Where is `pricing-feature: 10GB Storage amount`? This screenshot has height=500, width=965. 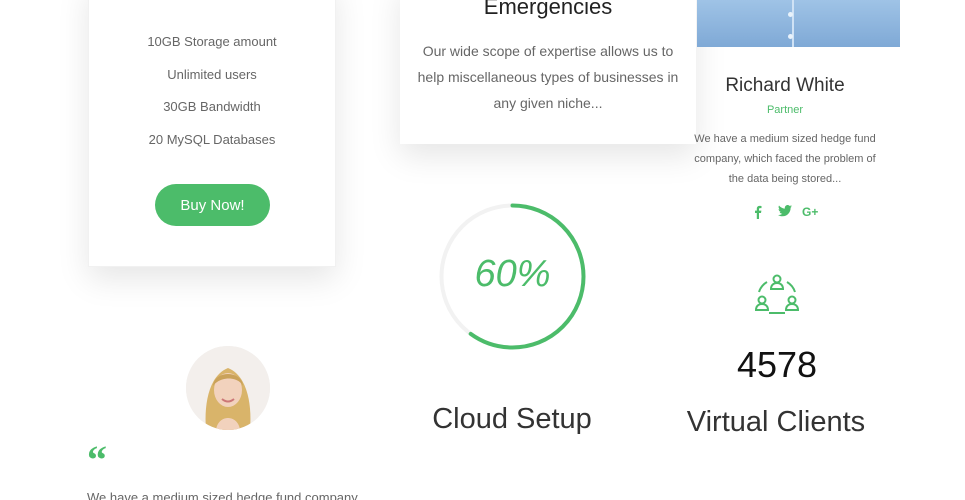 pricing-feature: 10GB Storage amount is located at coordinates (212, 41).